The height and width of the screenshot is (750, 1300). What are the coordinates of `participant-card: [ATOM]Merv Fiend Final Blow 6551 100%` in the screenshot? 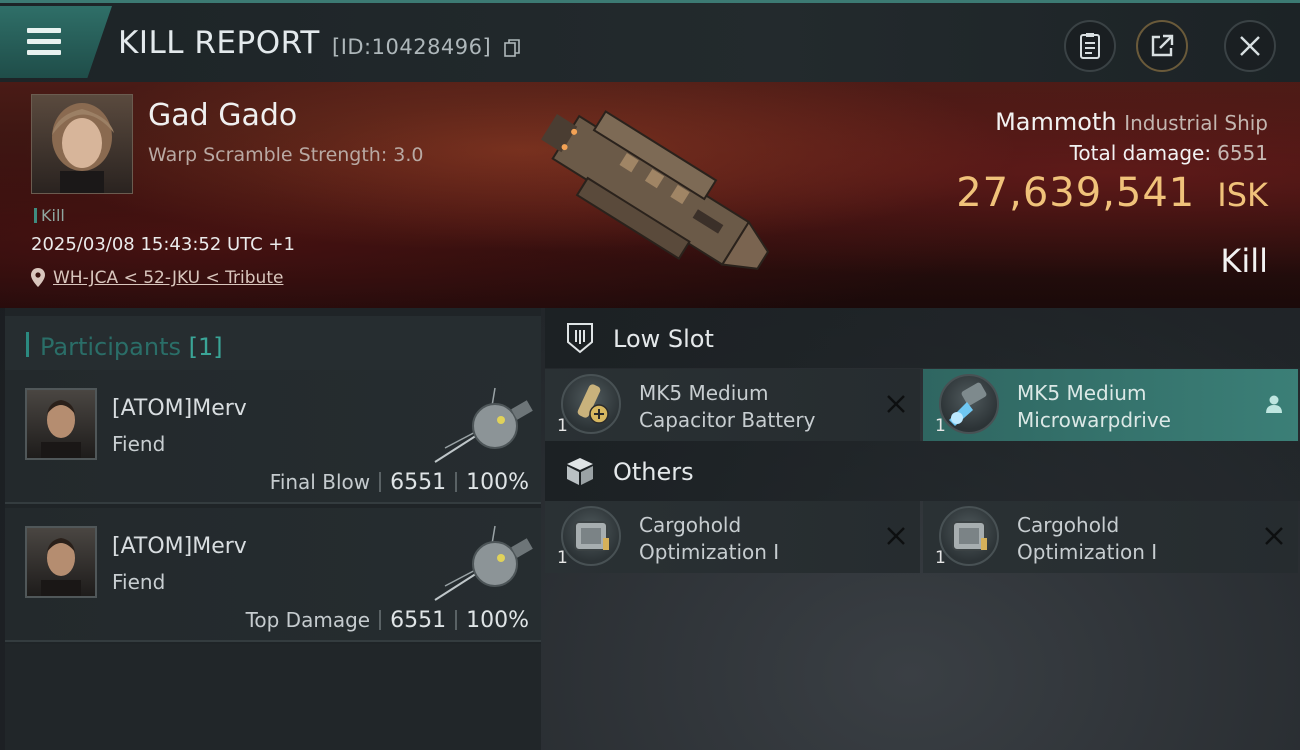 It's located at (273, 437).